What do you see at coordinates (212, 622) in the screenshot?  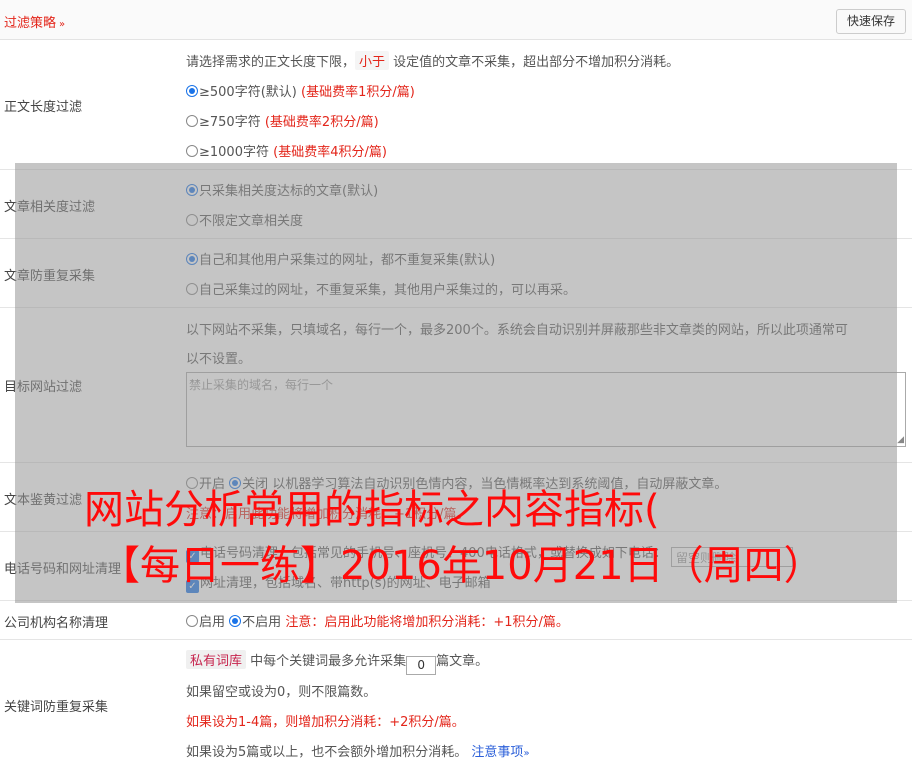 I see `option-label: 启用` at bounding box center [212, 622].